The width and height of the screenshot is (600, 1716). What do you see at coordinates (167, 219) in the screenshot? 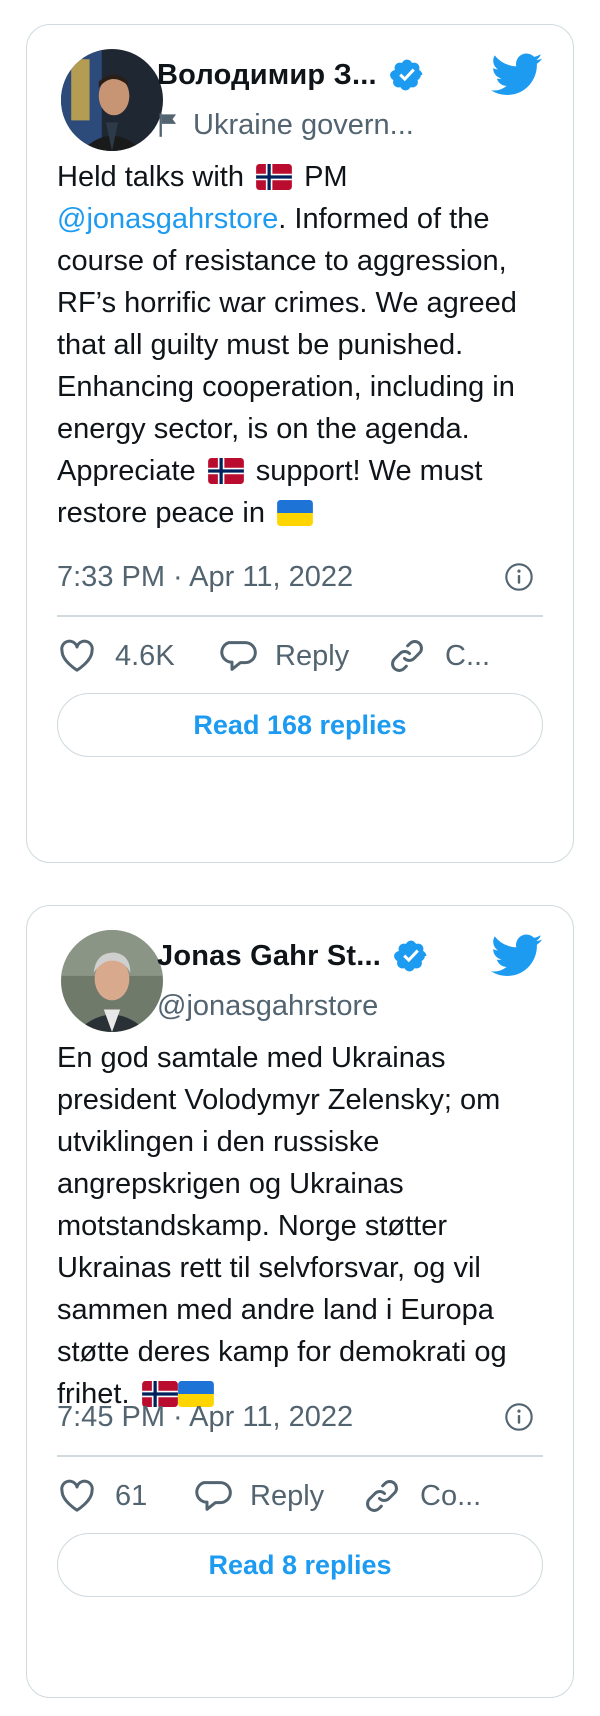
I see `mention-link: @jonasgahrstore` at bounding box center [167, 219].